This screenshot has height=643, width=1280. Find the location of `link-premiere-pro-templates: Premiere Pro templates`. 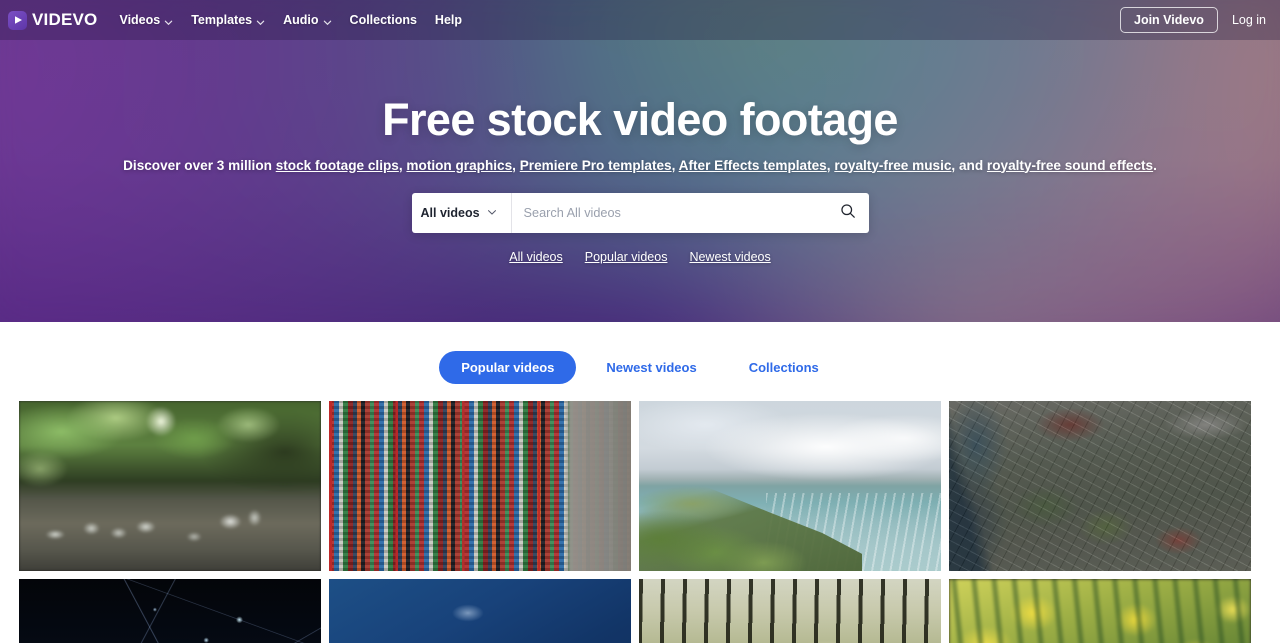

link-premiere-pro-templates: Premiere Pro templates is located at coordinates (596, 165).